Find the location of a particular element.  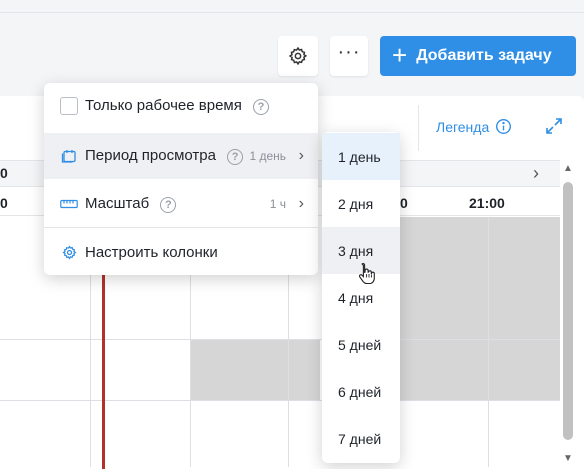

current-time-line is located at coordinates (103, 369).